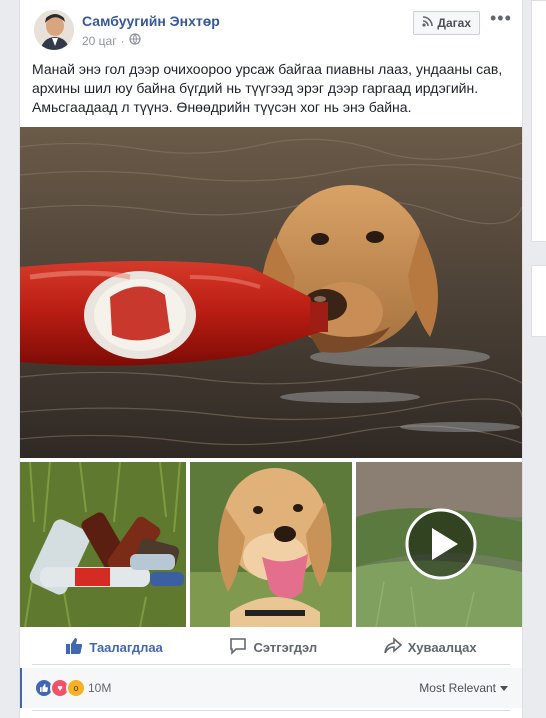 The width and height of the screenshot is (546, 718). What do you see at coordinates (442, 647) in the screenshot?
I see `share-label: Хуваалцах` at bounding box center [442, 647].